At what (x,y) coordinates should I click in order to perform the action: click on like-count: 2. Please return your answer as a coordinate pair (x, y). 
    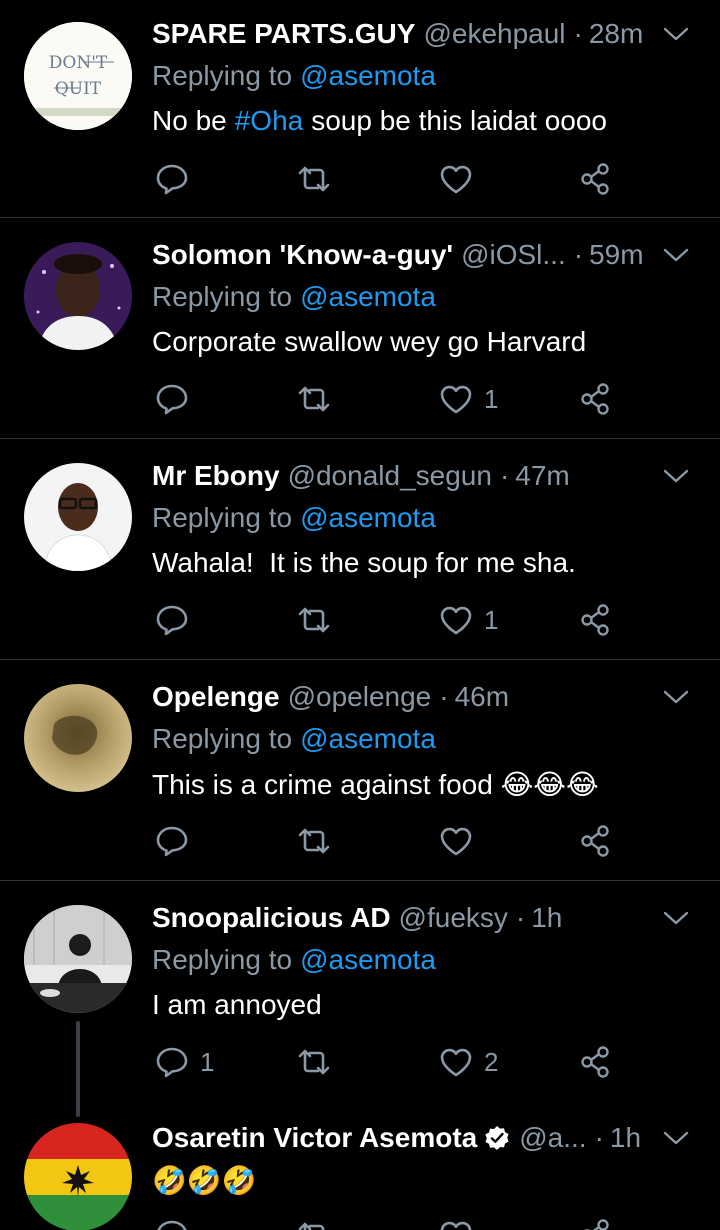
    Looking at the image, I should click on (491, 1061).